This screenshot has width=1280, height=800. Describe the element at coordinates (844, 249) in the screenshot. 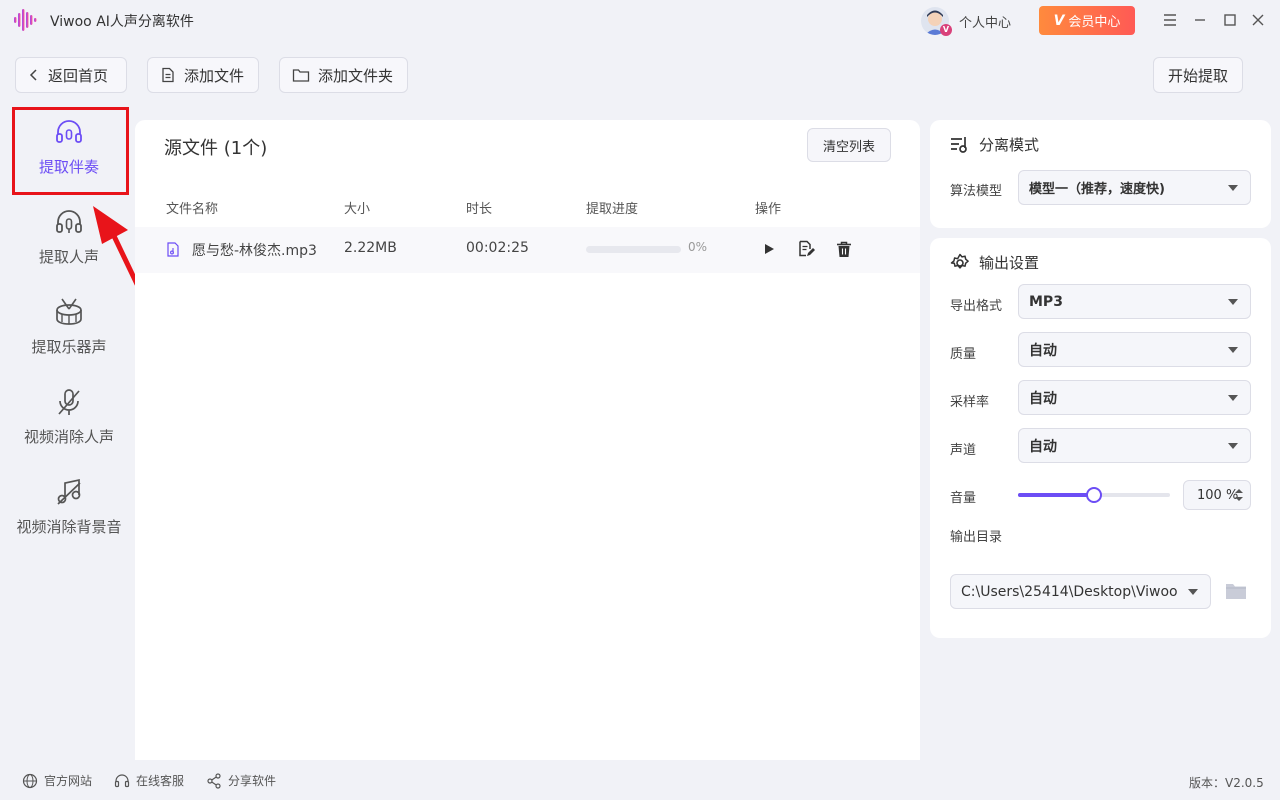

I see `delete-icon` at that location.